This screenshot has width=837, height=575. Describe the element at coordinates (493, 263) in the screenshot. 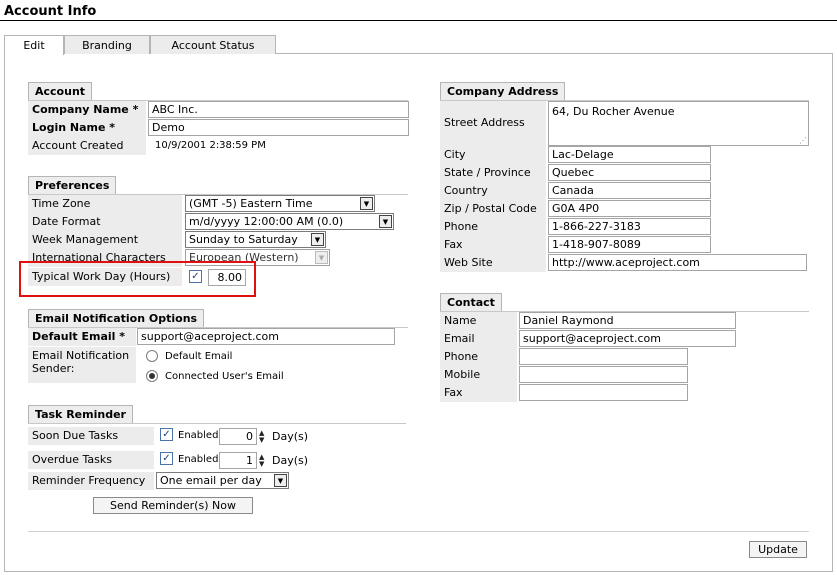

I see `web-site-label: Web Site` at that location.